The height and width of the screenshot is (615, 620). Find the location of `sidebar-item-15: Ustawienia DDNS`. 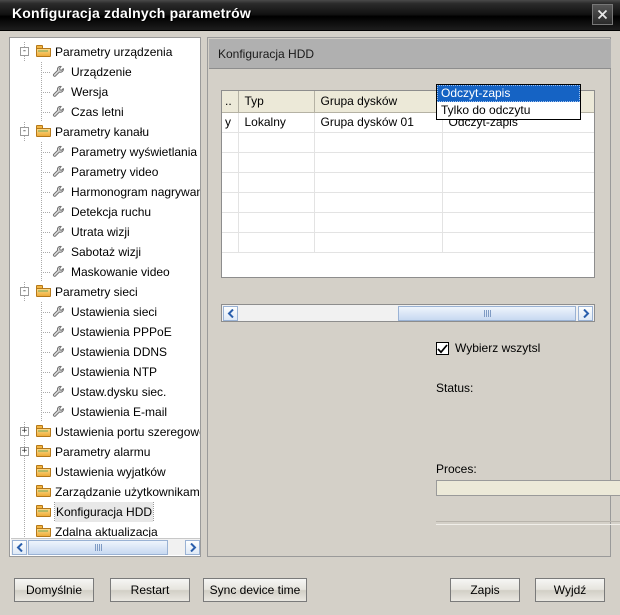

sidebar-item-15: Ustawienia DDNS is located at coordinates (105, 352).